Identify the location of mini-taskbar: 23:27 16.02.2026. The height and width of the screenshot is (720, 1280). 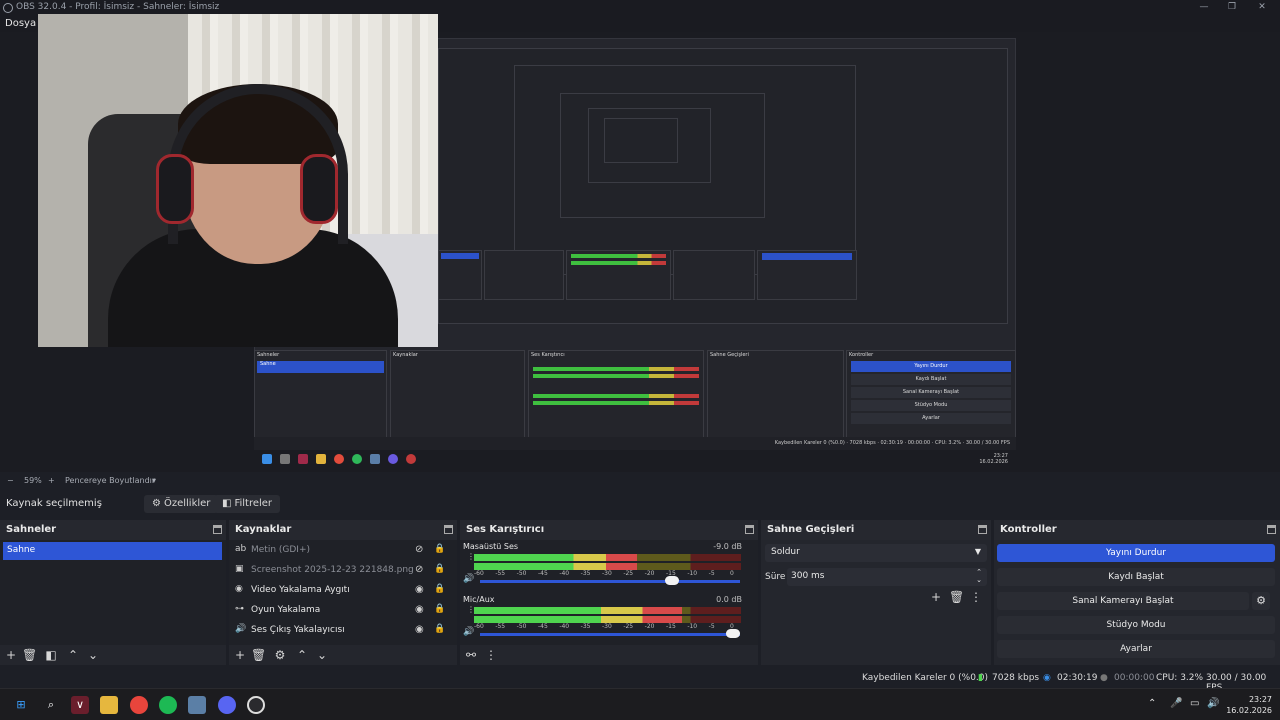
(635, 459).